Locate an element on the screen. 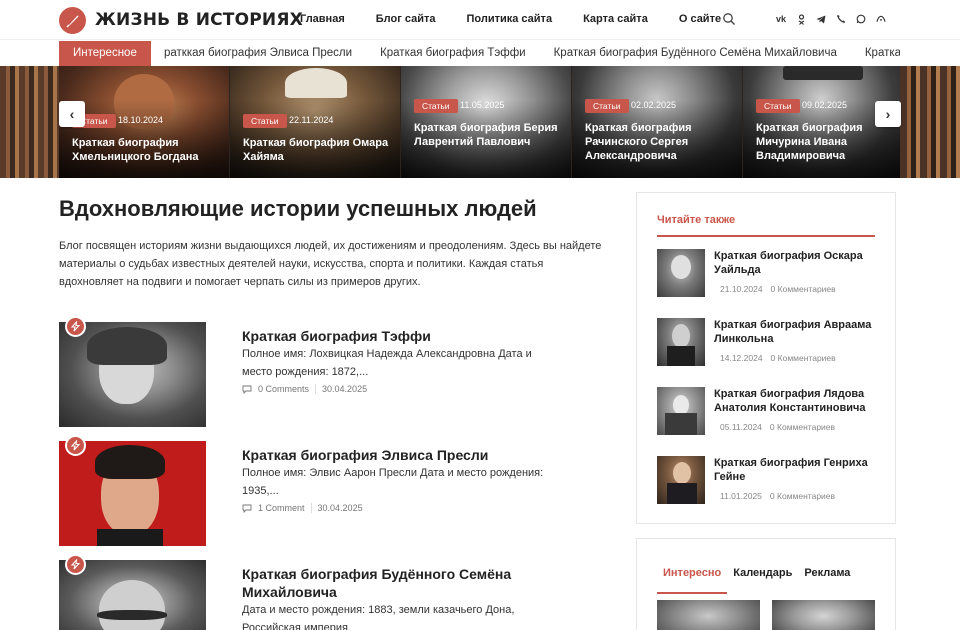 The width and height of the screenshot is (960, 630). viber-icon is located at coordinates (841, 19).